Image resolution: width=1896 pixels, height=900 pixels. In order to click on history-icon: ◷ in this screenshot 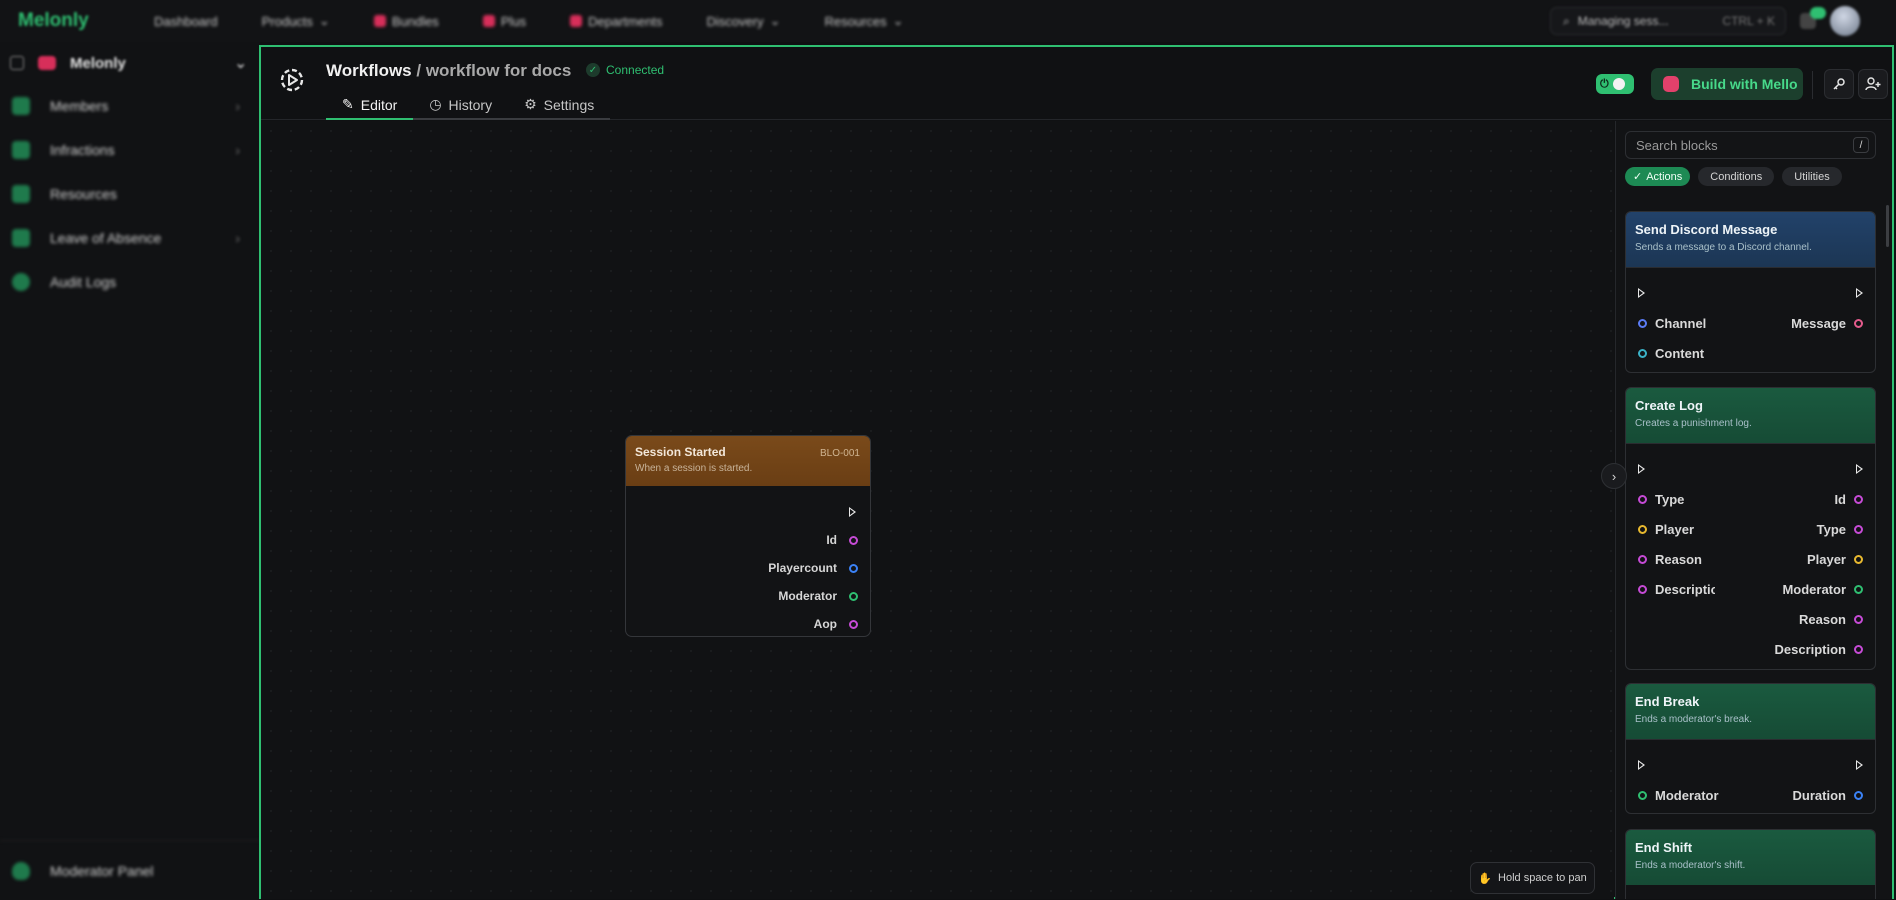, I will do `click(435, 104)`.